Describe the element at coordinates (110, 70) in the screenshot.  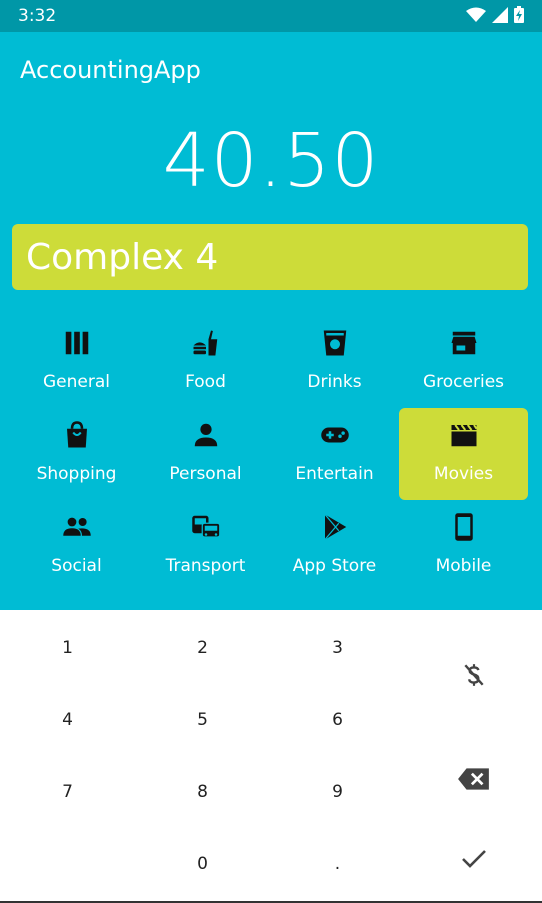
I see `app-title: AccountingApp` at that location.